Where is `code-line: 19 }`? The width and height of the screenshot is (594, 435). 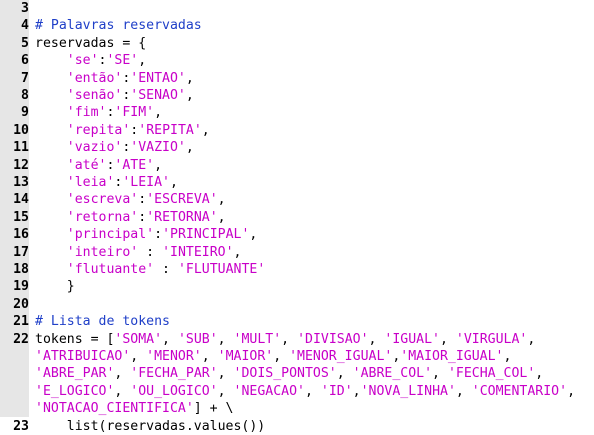
code-line: 19 } is located at coordinates (297, 286).